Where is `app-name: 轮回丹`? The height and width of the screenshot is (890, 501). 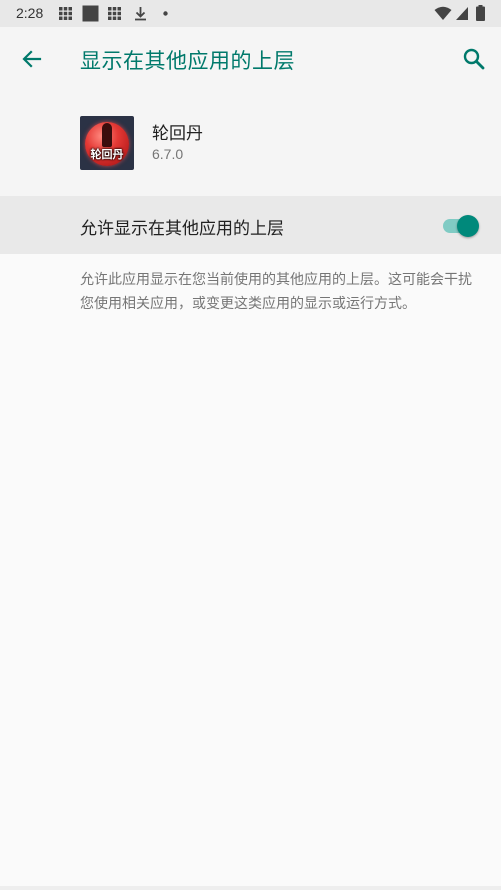 app-name: 轮回丹 is located at coordinates (177, 134).